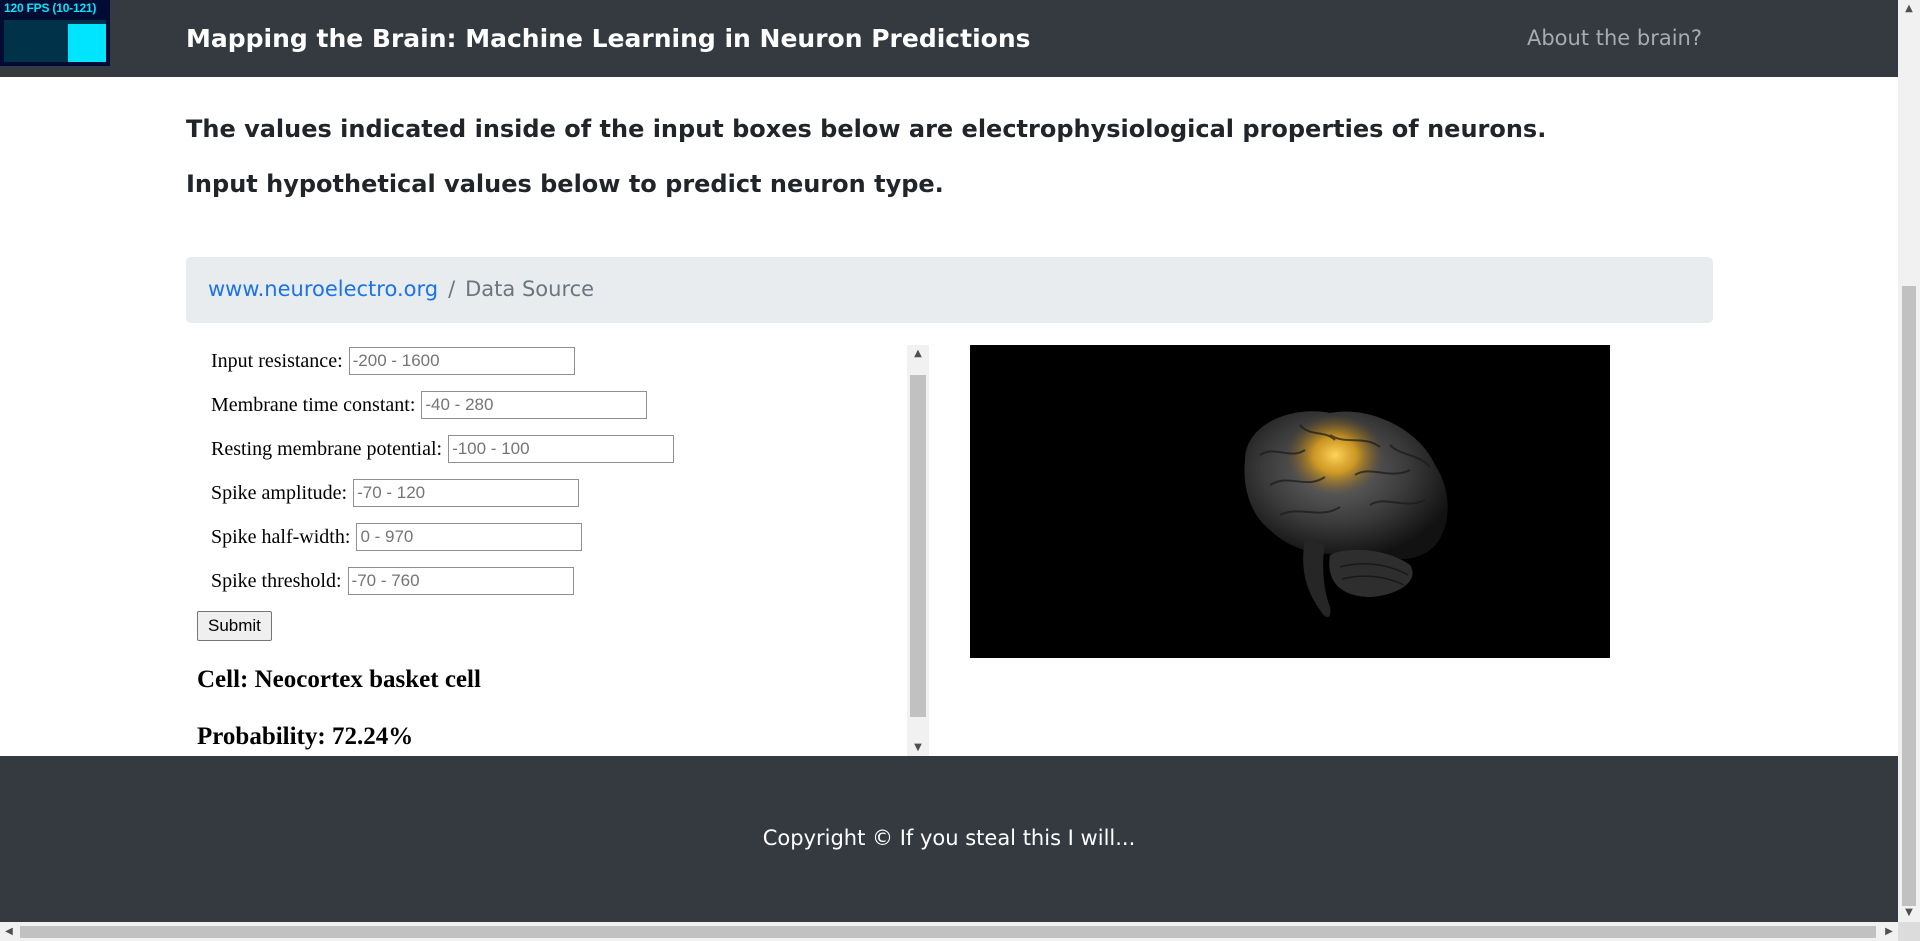  Describe the element at coordinates (469, 537) in the screenshot. I see `spike-half-width-field` at that location.